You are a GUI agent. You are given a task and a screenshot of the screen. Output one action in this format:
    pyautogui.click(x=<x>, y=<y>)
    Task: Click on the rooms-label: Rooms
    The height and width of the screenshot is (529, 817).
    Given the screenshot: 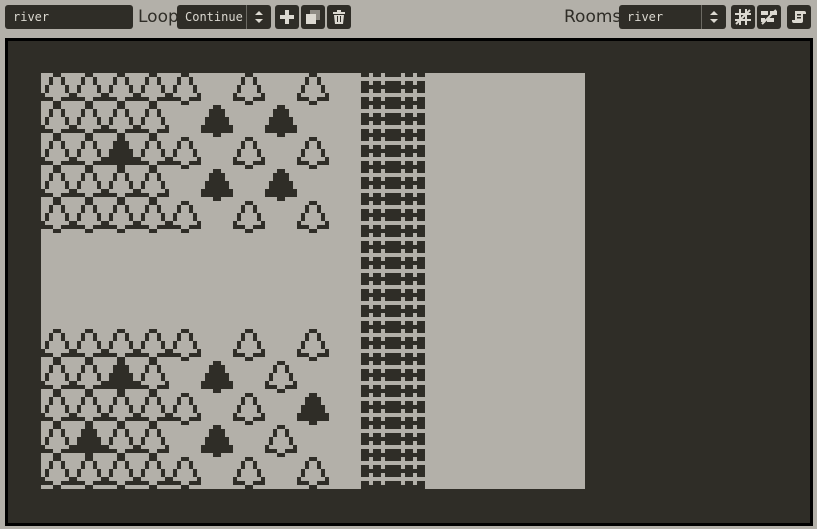 What is the action you would take?
    pyautogui.click(x=593, y=17)
    